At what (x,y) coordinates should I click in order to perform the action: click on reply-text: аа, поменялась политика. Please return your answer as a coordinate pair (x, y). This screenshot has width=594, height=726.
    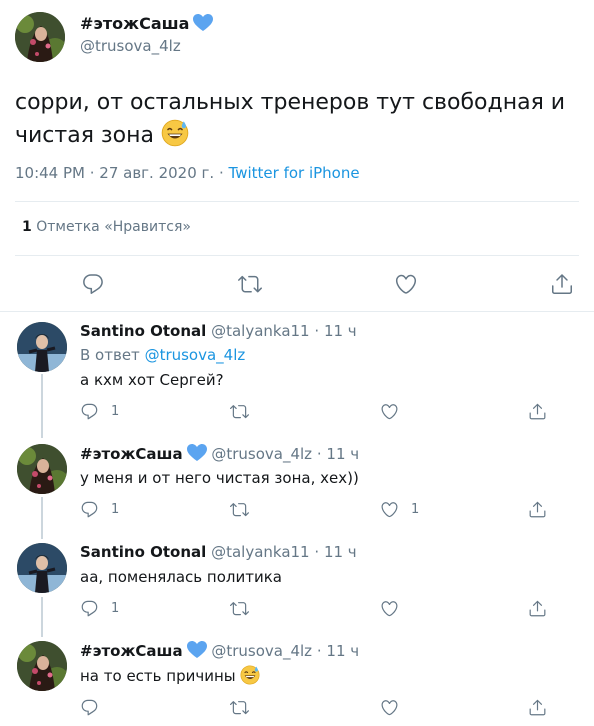
    Looking at the image, I should click on (181, 577).